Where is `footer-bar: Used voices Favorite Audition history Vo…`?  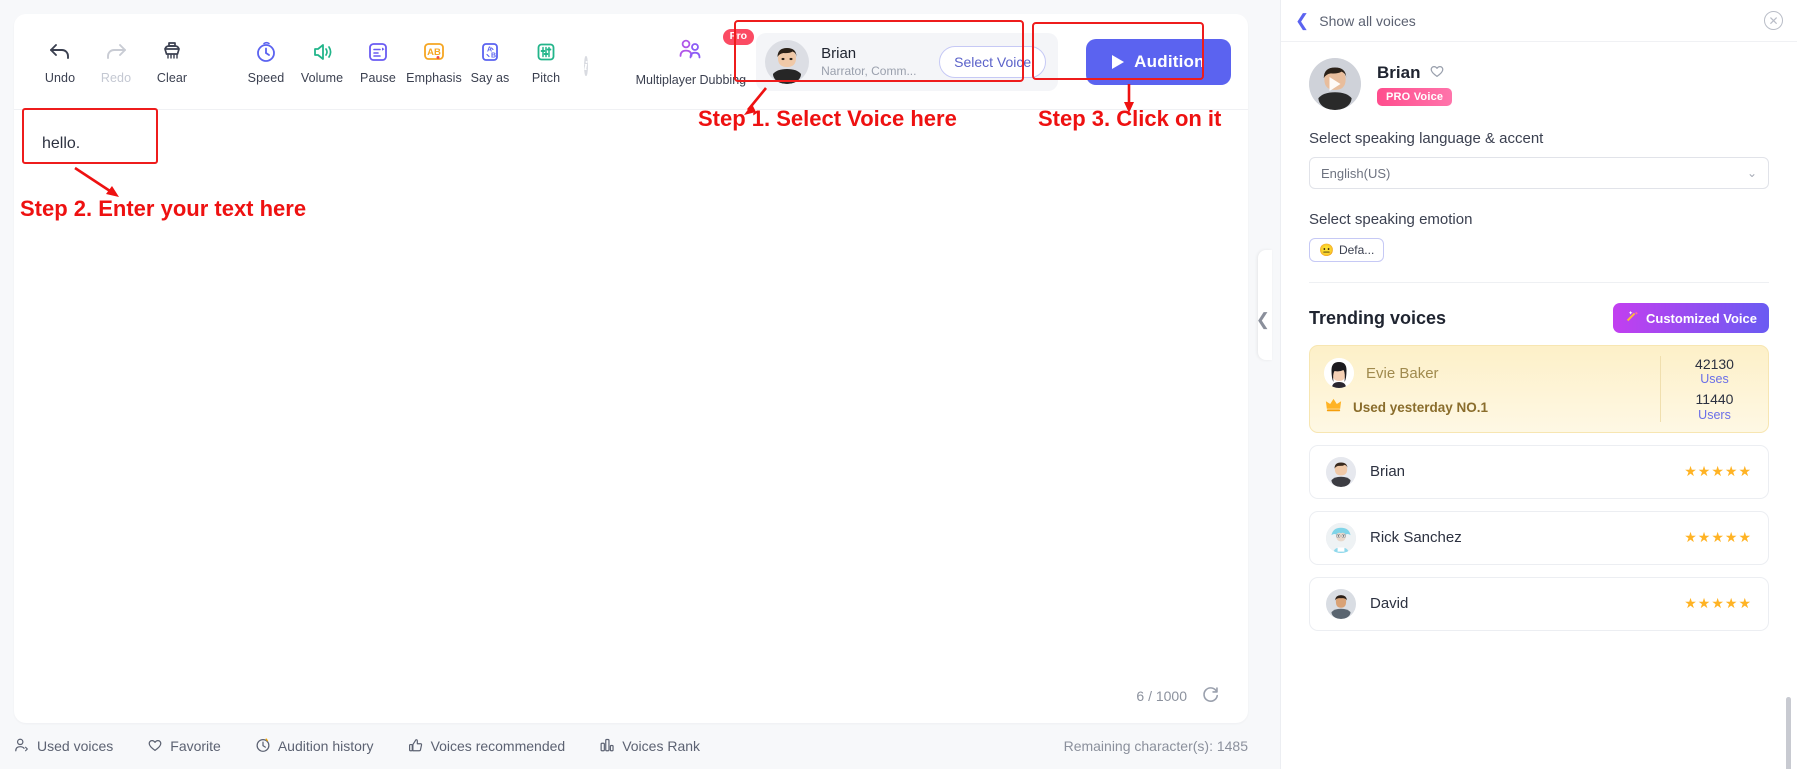
footer-bar: Used voices Favorite Audition history Vo… is located at coordinates (640, 746).